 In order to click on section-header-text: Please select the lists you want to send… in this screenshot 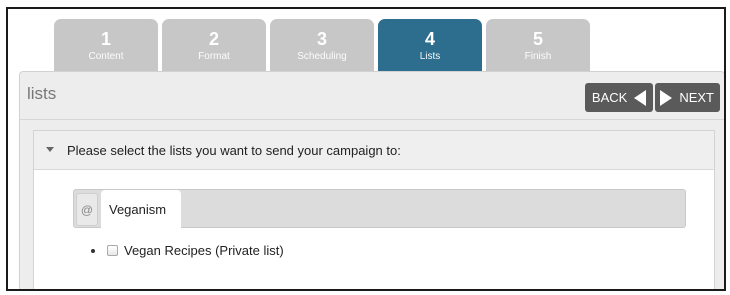, I will do `click(234, 150)`.